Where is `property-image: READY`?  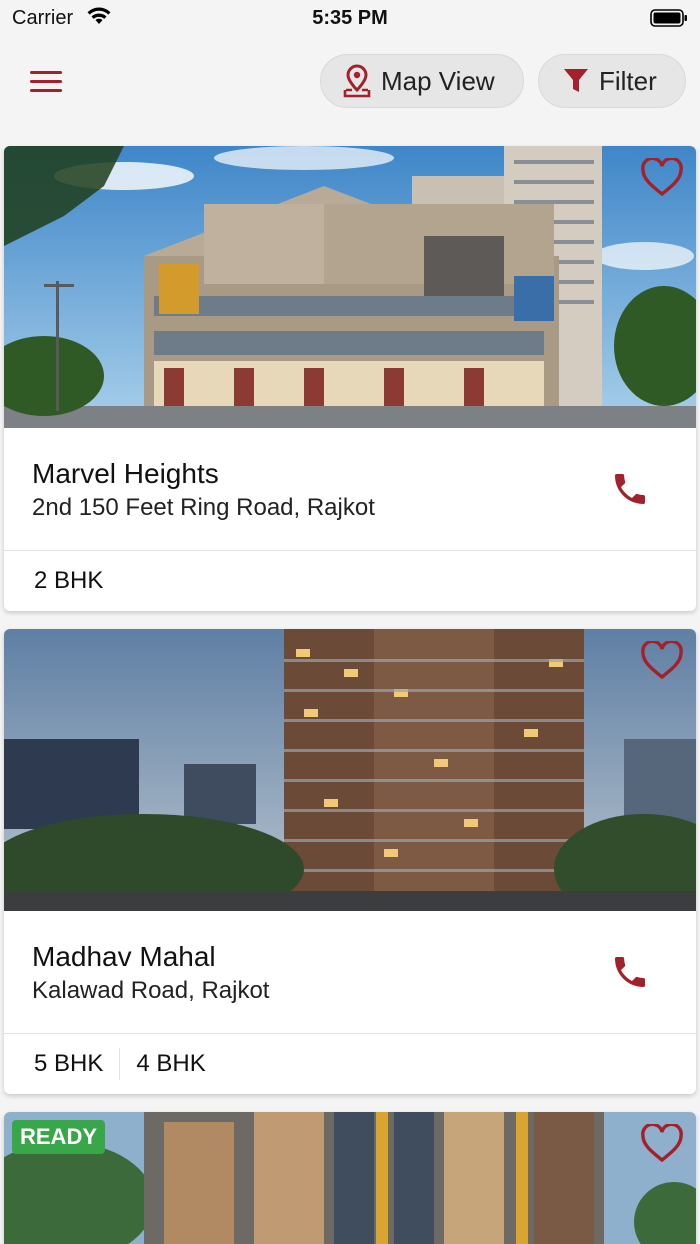 property-image: READY is located at coordinates (350, 1178).